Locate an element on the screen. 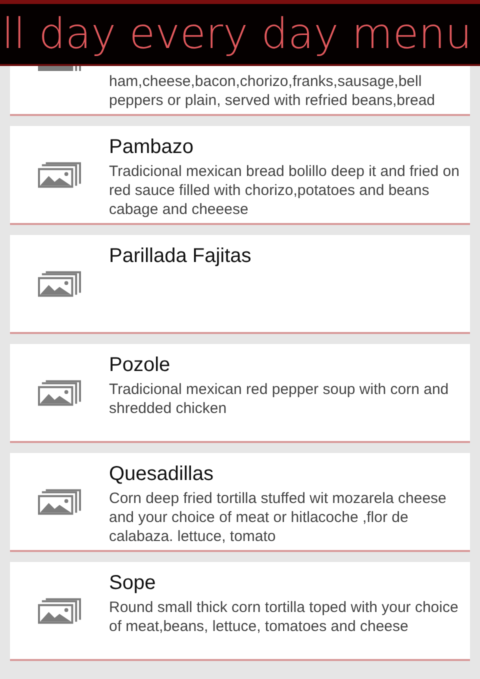  menu-item-card: Sope Round small thick corn tortilla toped with your choice of meat,beans, lettuce, tomatoes and cheese is located at coordinates (240, 611).